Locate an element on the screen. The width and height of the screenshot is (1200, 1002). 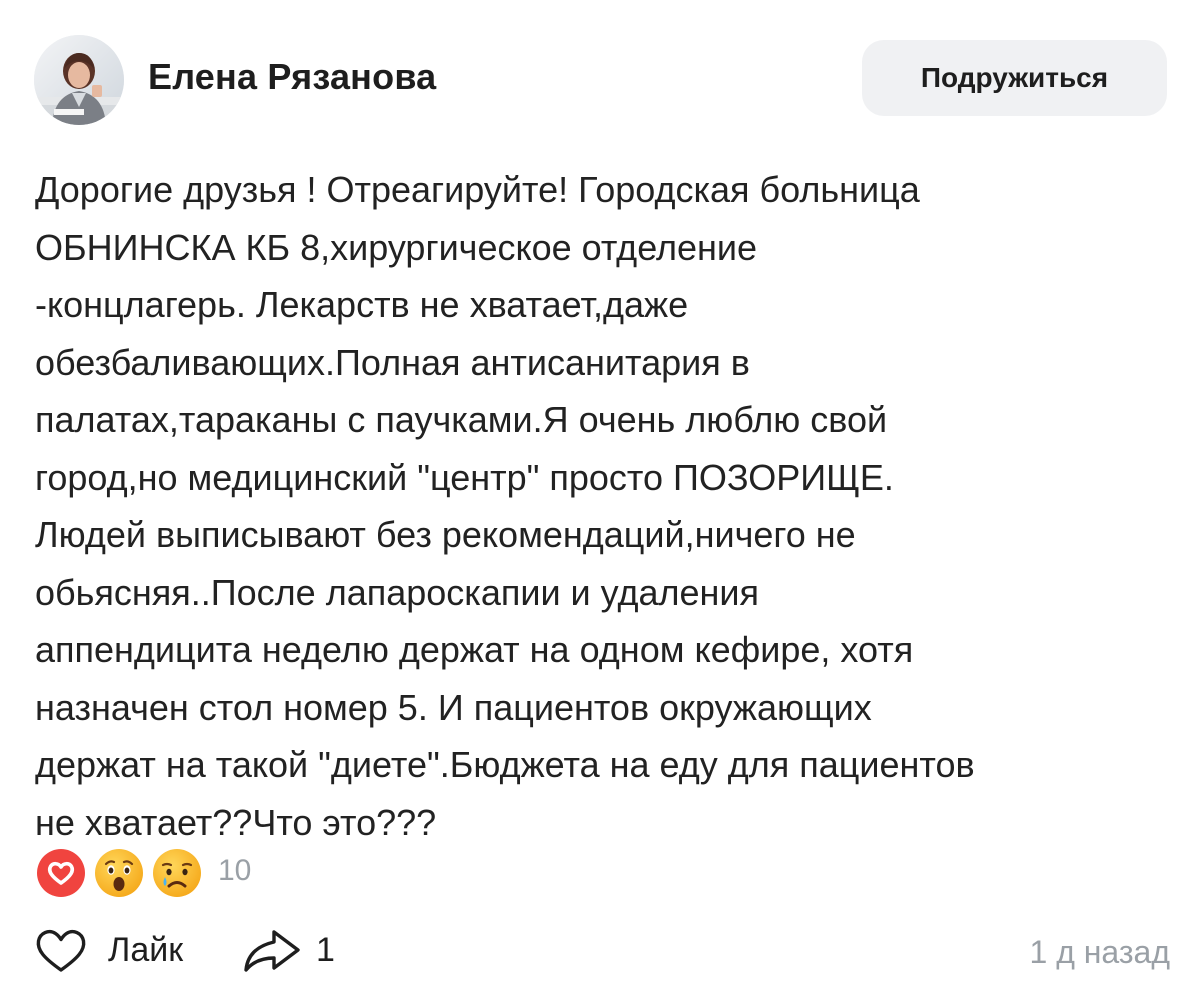
author-name: Елена Рязанова is located at coordinates (292, 77).